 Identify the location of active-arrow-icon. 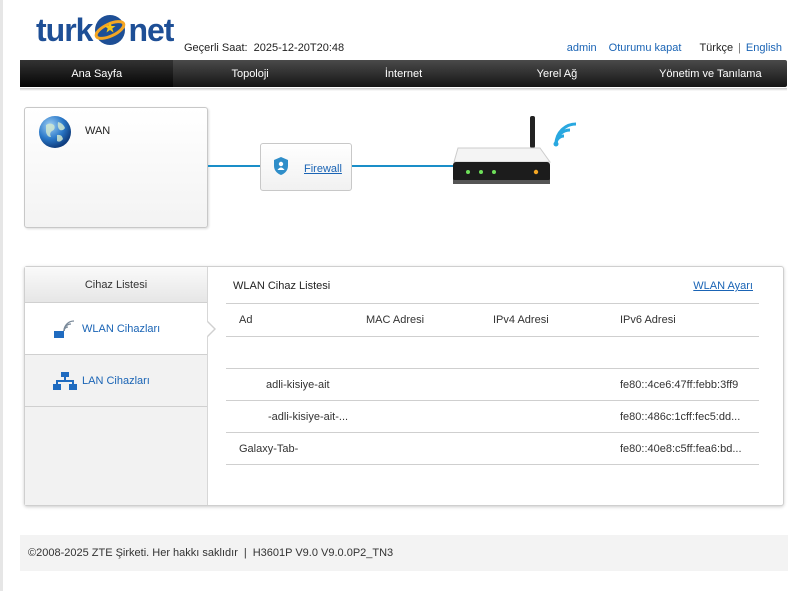
(211, 329).